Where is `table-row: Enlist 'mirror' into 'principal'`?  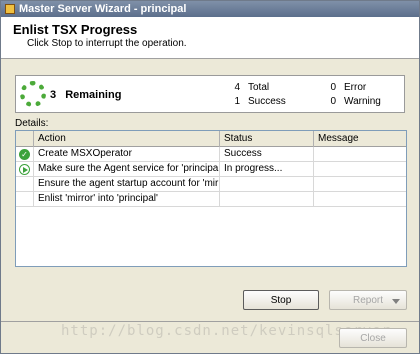 table-row: Enlist 'mirror' into 'principal' is located at coordinates (211, 199).